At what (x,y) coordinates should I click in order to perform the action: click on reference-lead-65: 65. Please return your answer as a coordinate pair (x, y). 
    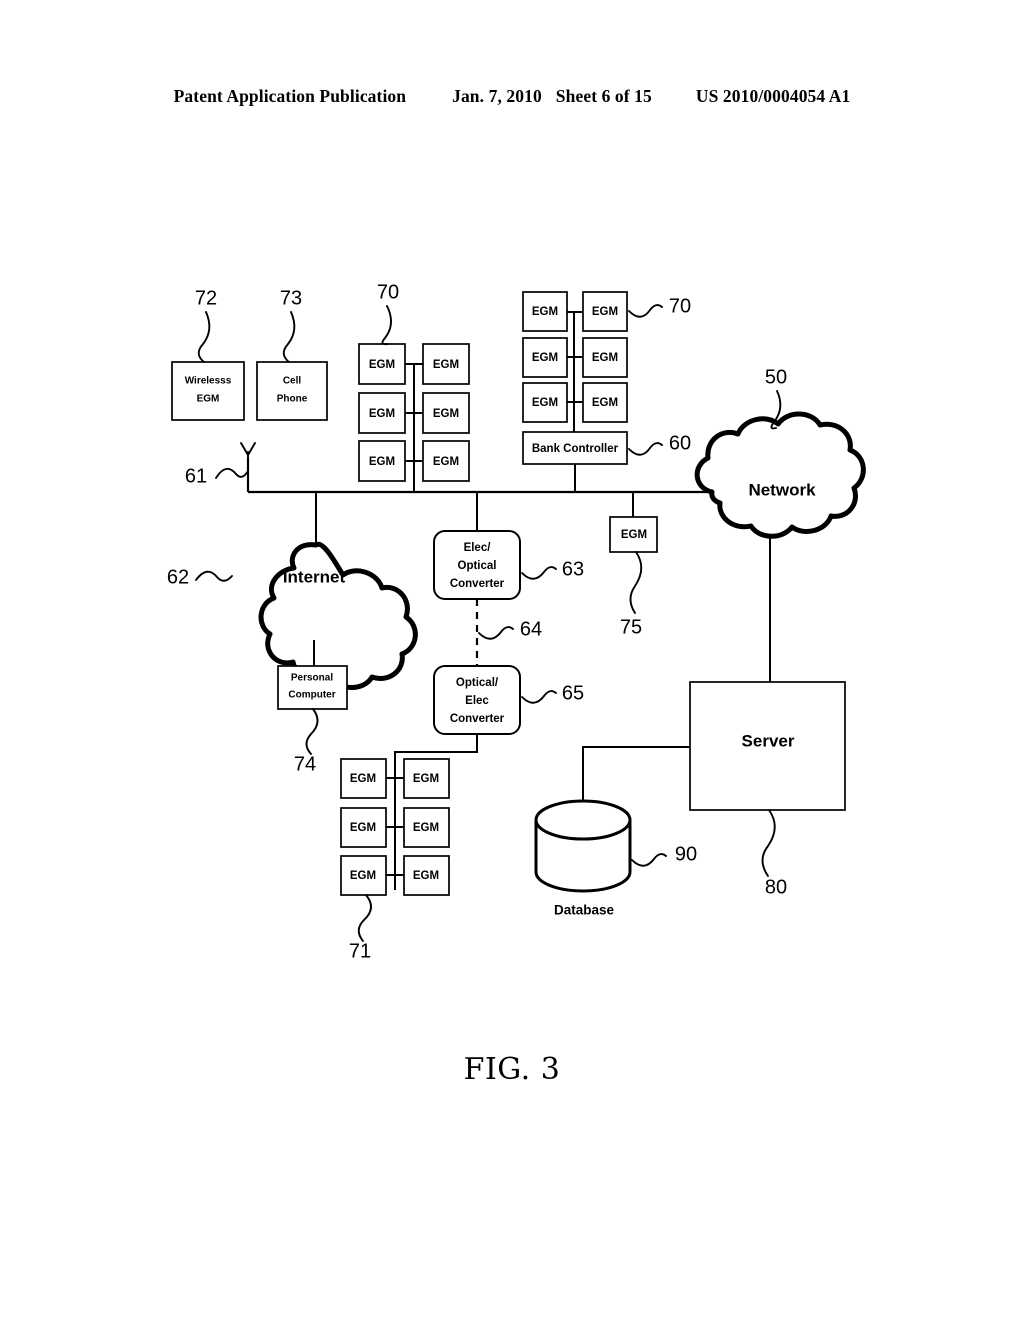
    Looking at the image, I should click on (552, 693).